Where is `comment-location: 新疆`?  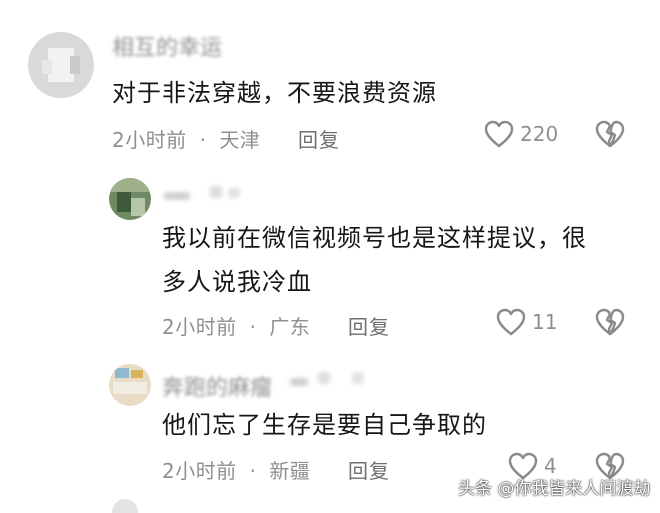 comment-location: 新疆 is located at coordinates (290, 471).